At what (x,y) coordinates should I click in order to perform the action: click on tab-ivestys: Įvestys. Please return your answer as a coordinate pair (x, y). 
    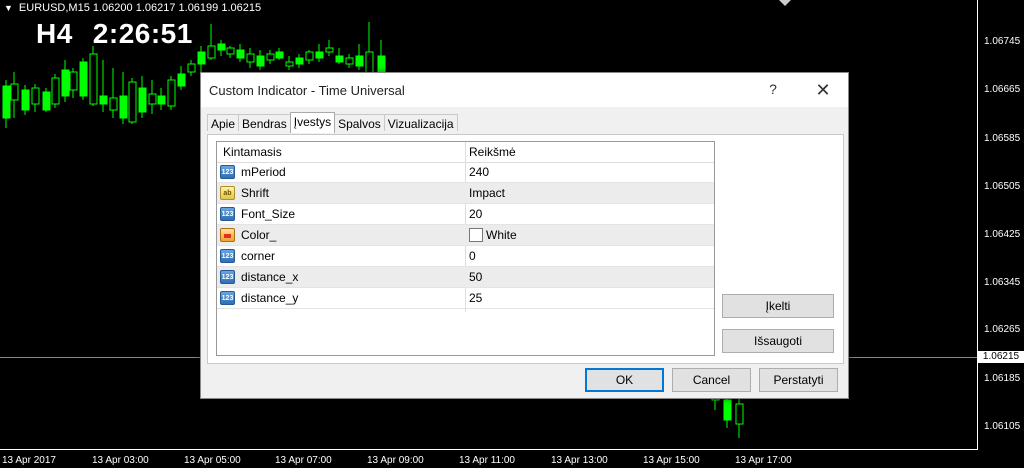
    Looking at the image, I should click on (312, 122).